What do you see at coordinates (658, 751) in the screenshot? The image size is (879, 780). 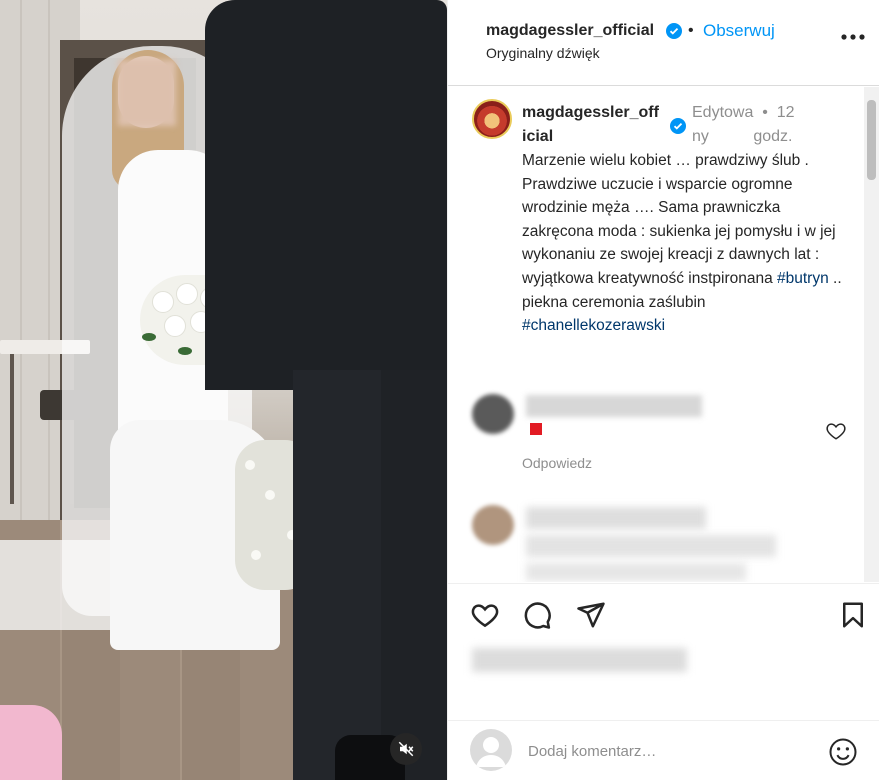 I see `comment-input` at bounding box center [658, 751].